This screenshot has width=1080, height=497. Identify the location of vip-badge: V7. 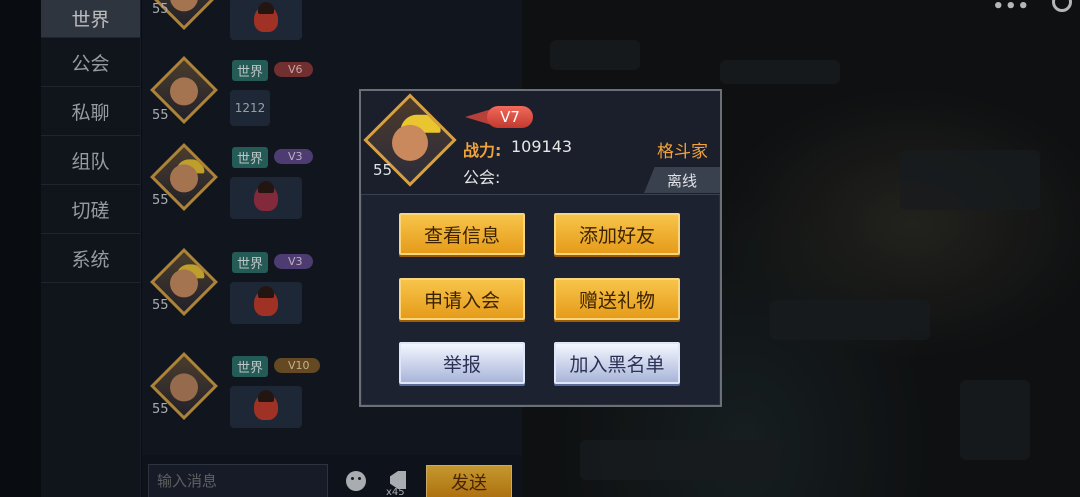
(500, 117).